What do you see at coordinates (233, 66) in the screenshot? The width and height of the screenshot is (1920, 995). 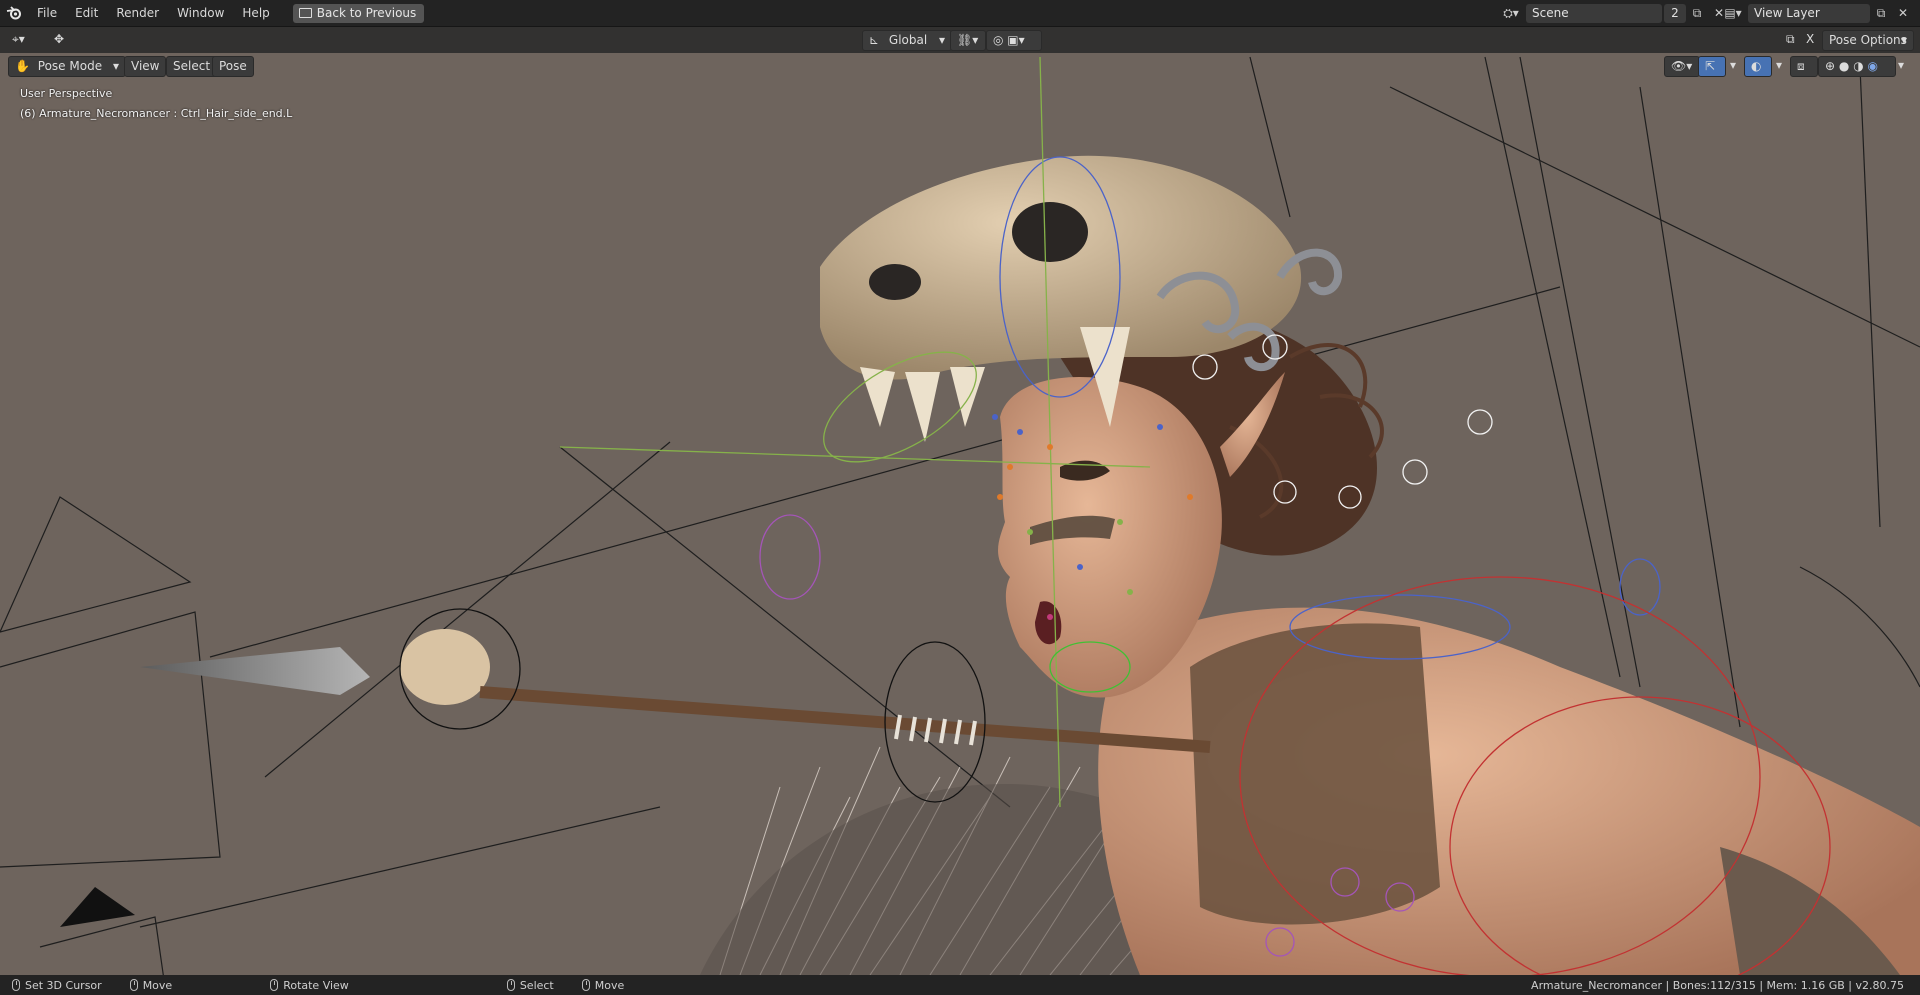 I see `pose-menu: Pose` at bounding box center [233, 66].